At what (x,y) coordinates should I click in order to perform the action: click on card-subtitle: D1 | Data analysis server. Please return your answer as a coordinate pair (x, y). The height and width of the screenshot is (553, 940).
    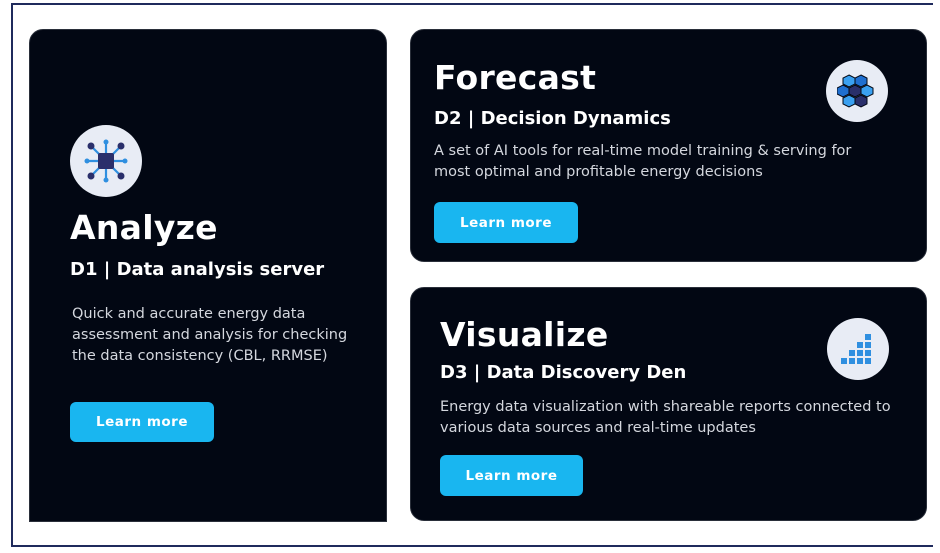
    Looking at the image, I should click on (197, 269).